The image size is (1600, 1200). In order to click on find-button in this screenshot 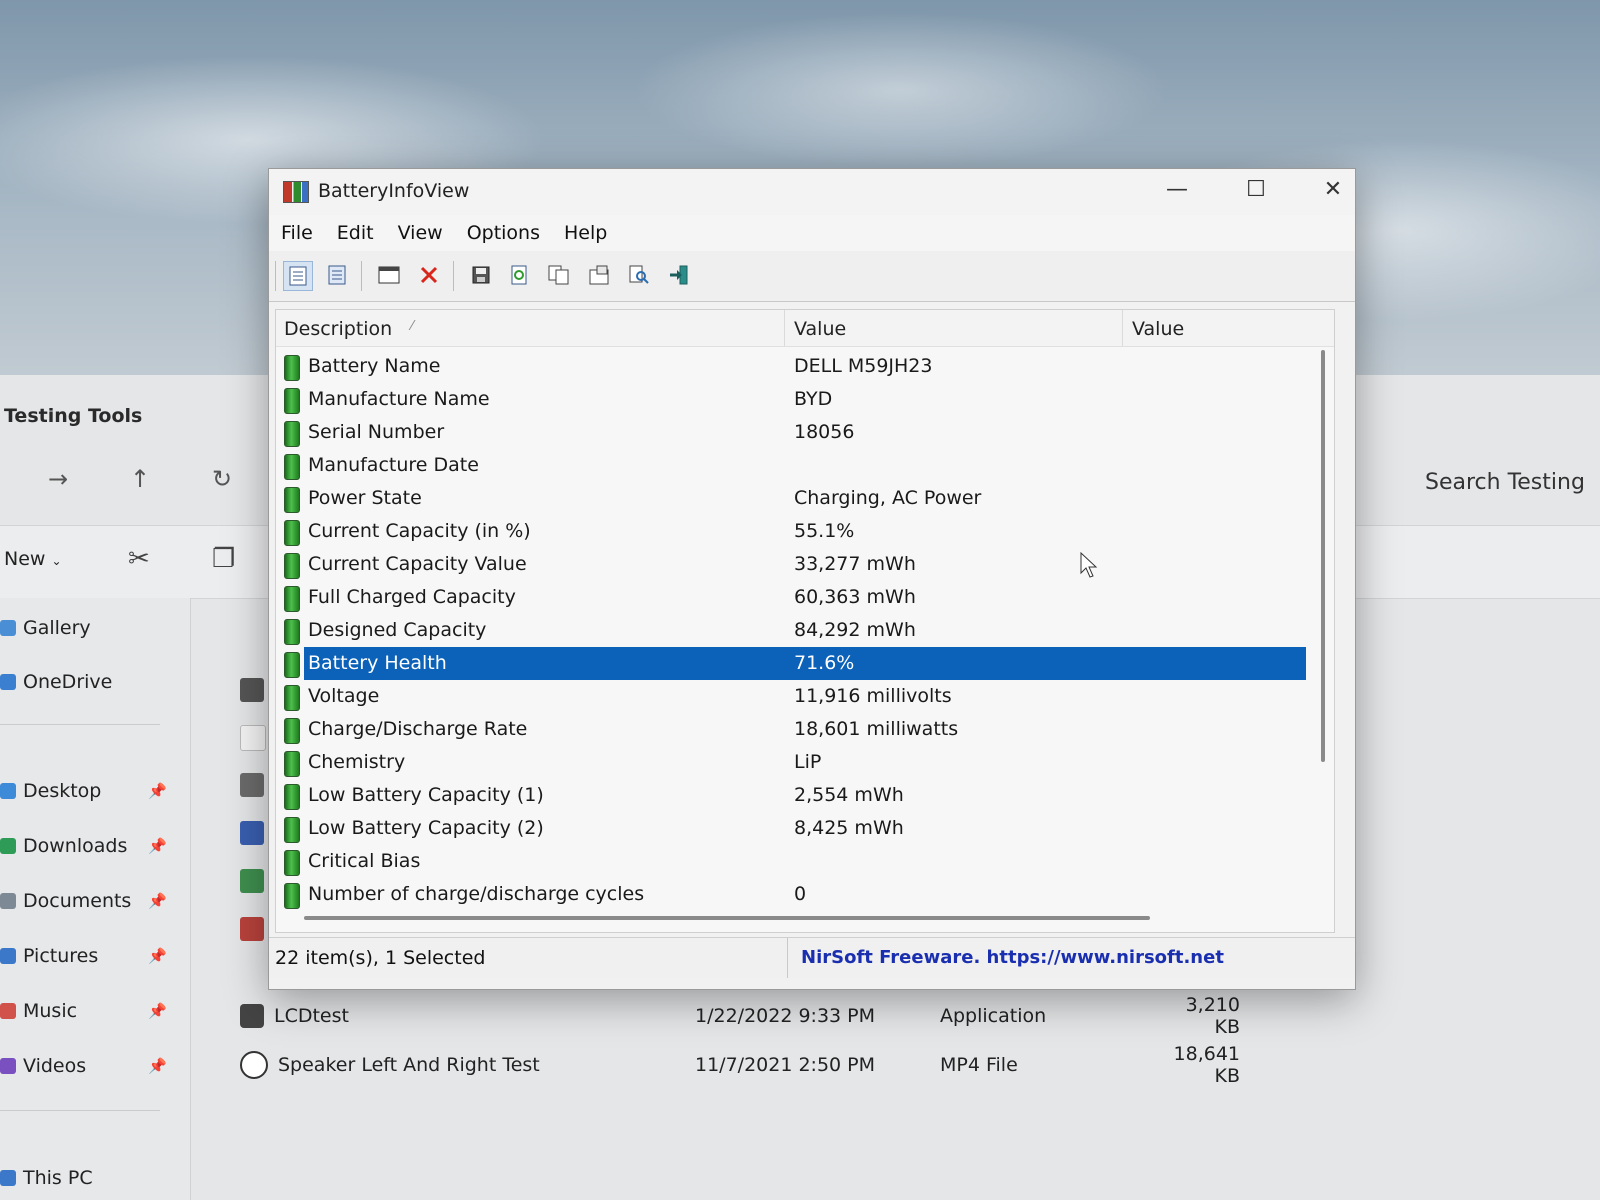, I will do `click(639, 275)`.